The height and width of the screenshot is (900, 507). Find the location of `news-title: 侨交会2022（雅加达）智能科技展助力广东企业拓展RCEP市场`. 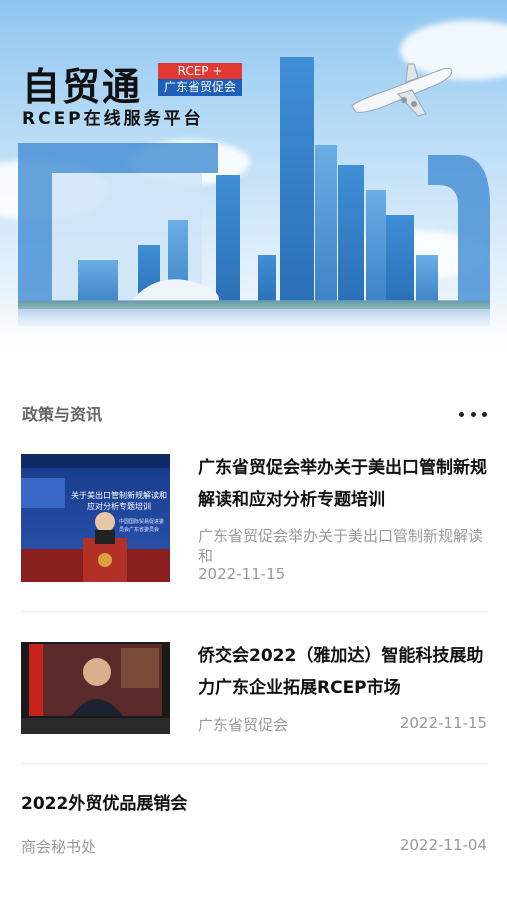

news-title: 侨交会2022（雅加达）智能科技展助力广东企业拓展RCEP市场 is located at coordinates (341, 672).